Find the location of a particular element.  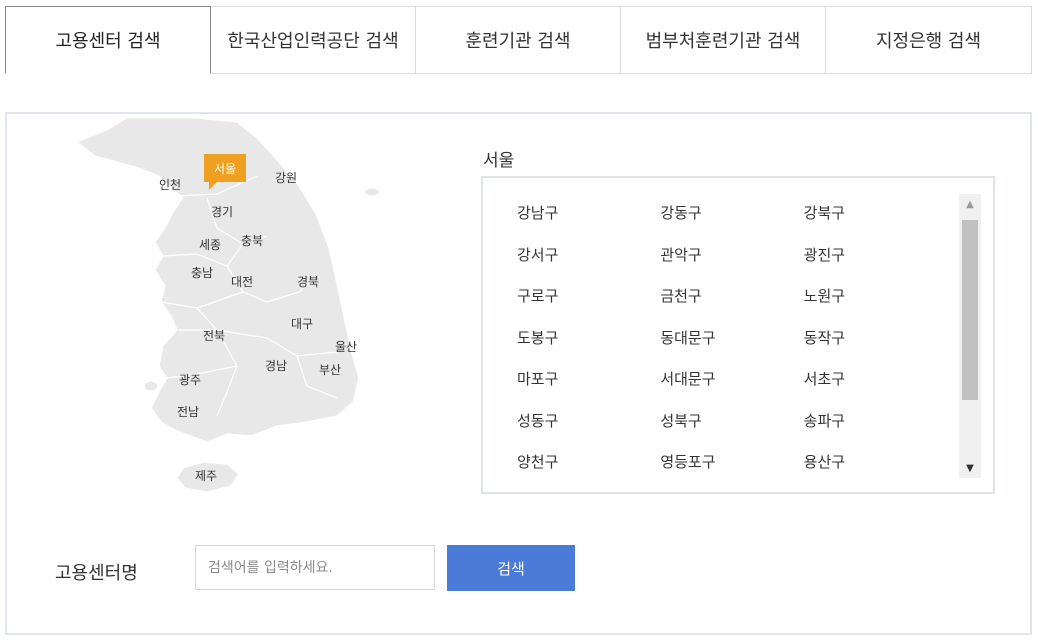

district-row: 강남구 강동구 강북구 is located at coordinates (732, 213).